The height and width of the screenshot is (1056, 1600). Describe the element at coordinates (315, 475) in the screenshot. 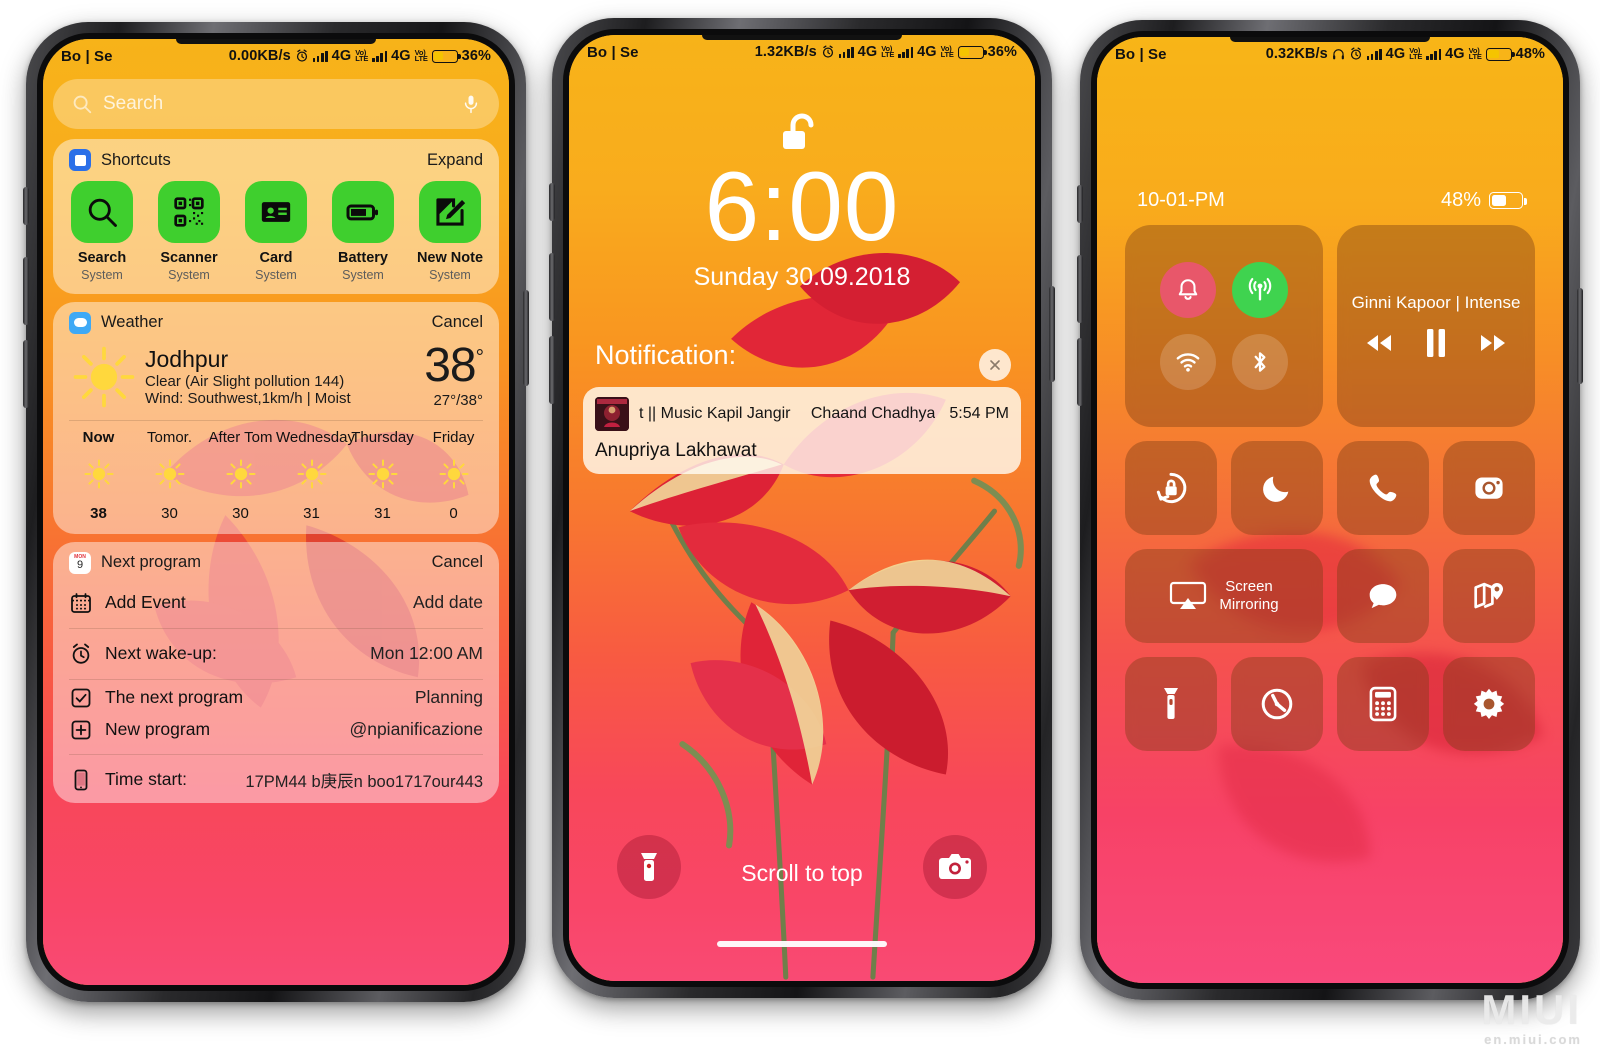

I see `forecast-column: Wednesday 31` at that location.